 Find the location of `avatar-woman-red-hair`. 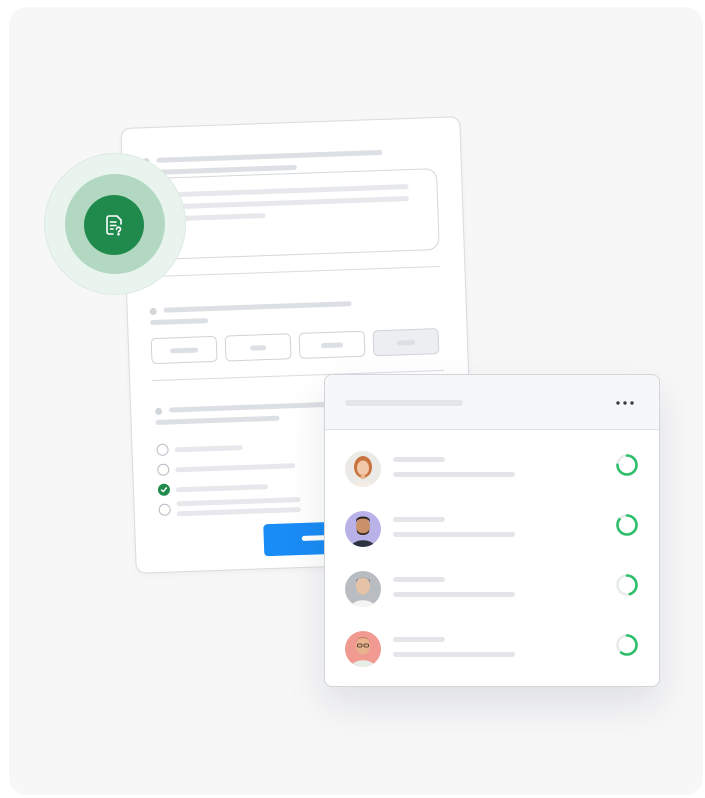

avatar-woman-red-hair is located at coordinates (363, 469).